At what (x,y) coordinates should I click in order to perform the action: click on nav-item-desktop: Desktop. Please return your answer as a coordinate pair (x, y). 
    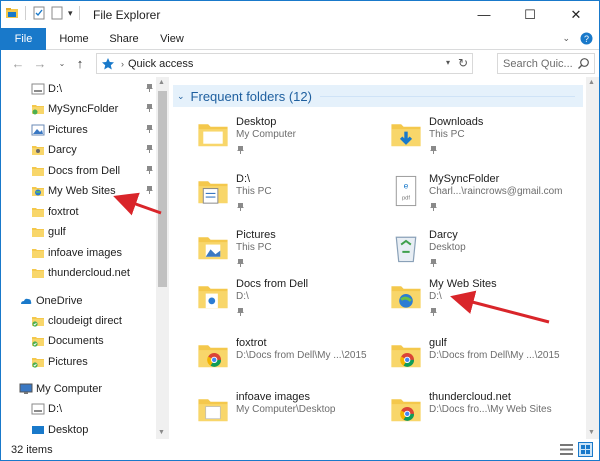
    Looking at the image, I should click on (78, 429).